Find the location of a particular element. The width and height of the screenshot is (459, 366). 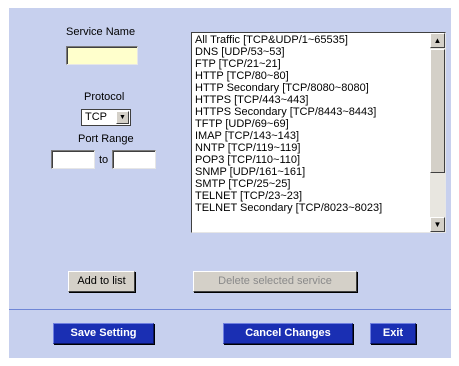

list-item: TELNET Secondary [TCP/8023~8023] is located at coordinates (320, 208).